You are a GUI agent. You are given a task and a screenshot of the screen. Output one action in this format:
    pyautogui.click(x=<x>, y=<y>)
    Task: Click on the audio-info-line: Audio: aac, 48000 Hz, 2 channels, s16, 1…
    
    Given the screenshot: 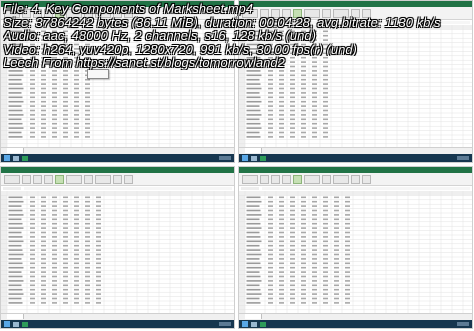 What is the action you would take?
    pyautogui.click(x=159, y=36)
    